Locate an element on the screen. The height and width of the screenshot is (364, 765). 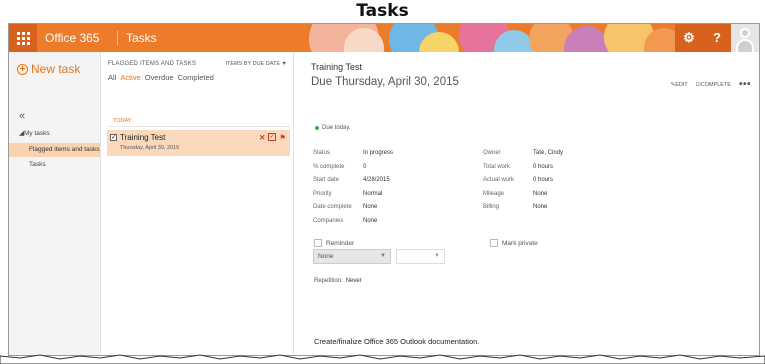
torn-edge is located at coordinates (382, 359).